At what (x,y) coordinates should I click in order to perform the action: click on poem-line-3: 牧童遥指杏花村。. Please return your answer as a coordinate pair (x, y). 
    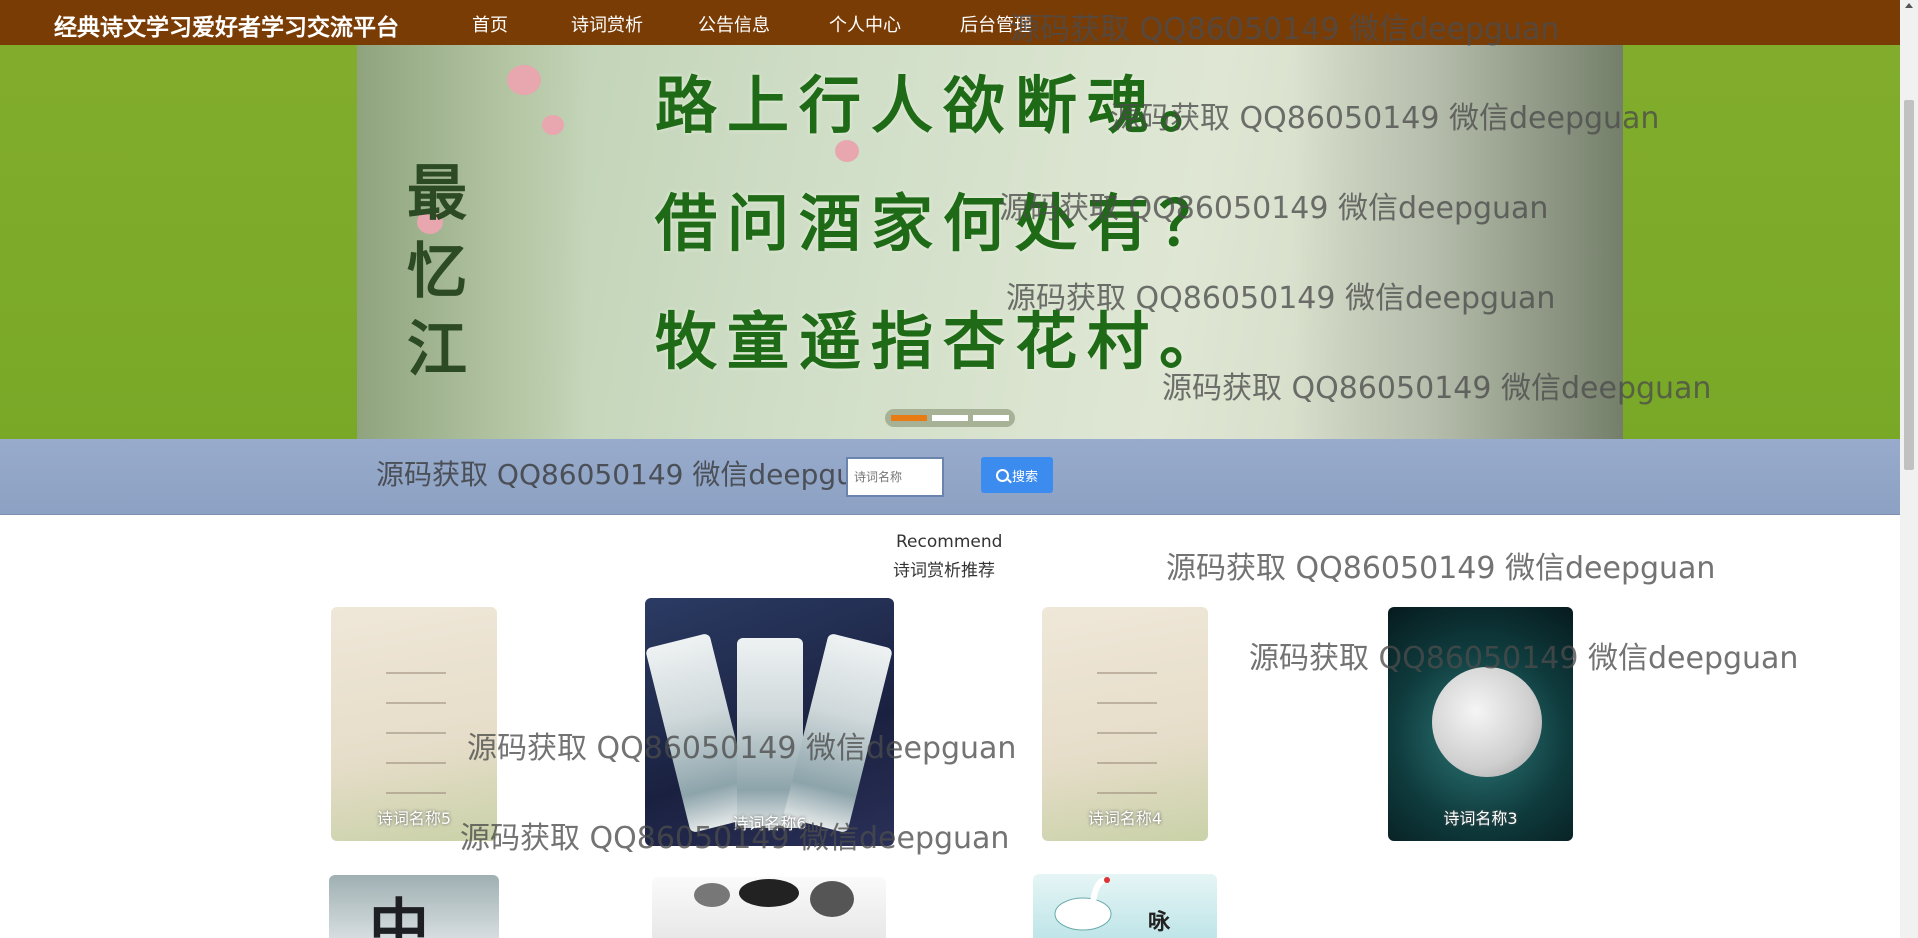
    Looking at the image, I should click on (943, 341).